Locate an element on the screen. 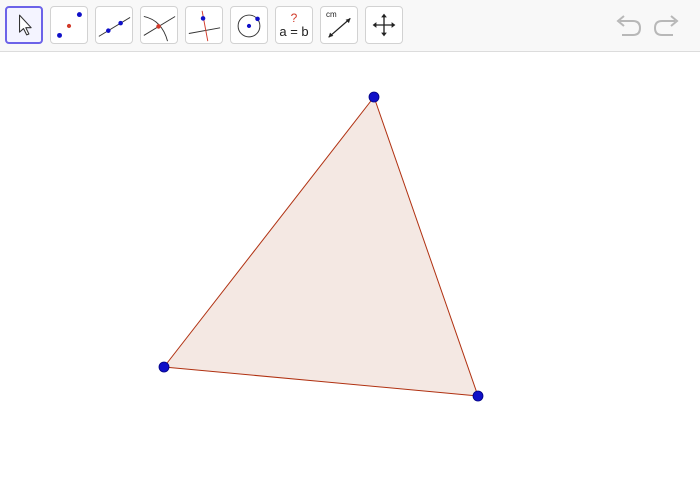 The width and height of the screenshot is (700, 500). move-arrow-icon is located at coordinates (25, 25).